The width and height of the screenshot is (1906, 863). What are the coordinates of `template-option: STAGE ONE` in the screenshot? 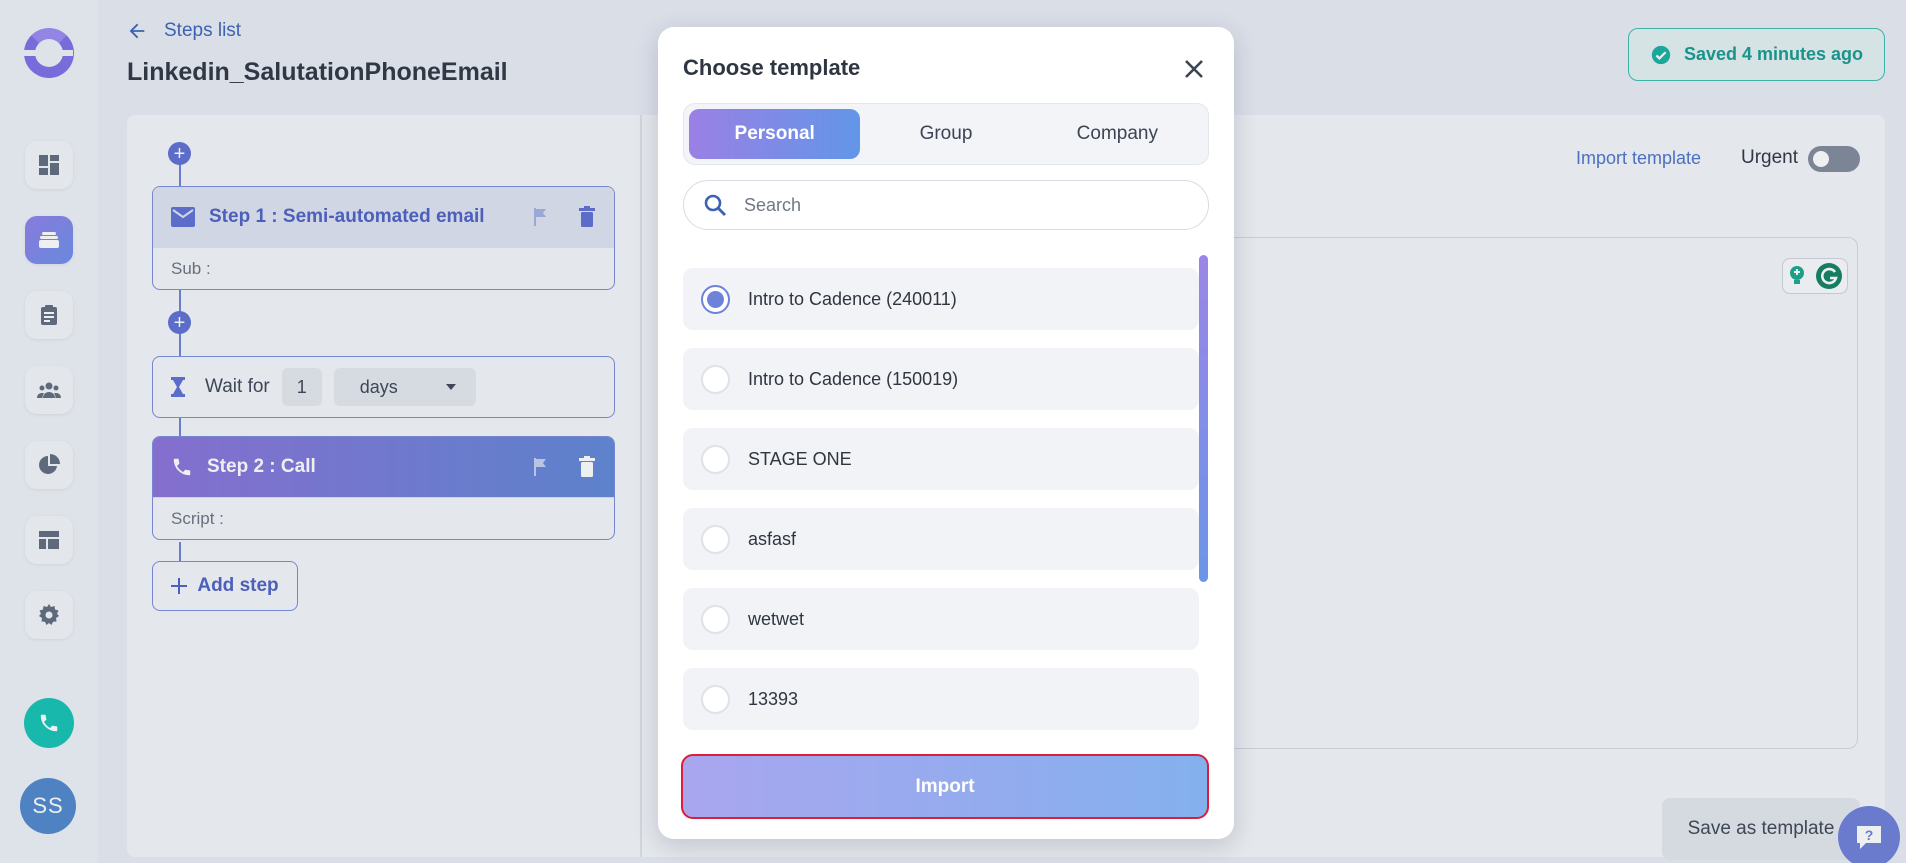 It's located at (941, 459).